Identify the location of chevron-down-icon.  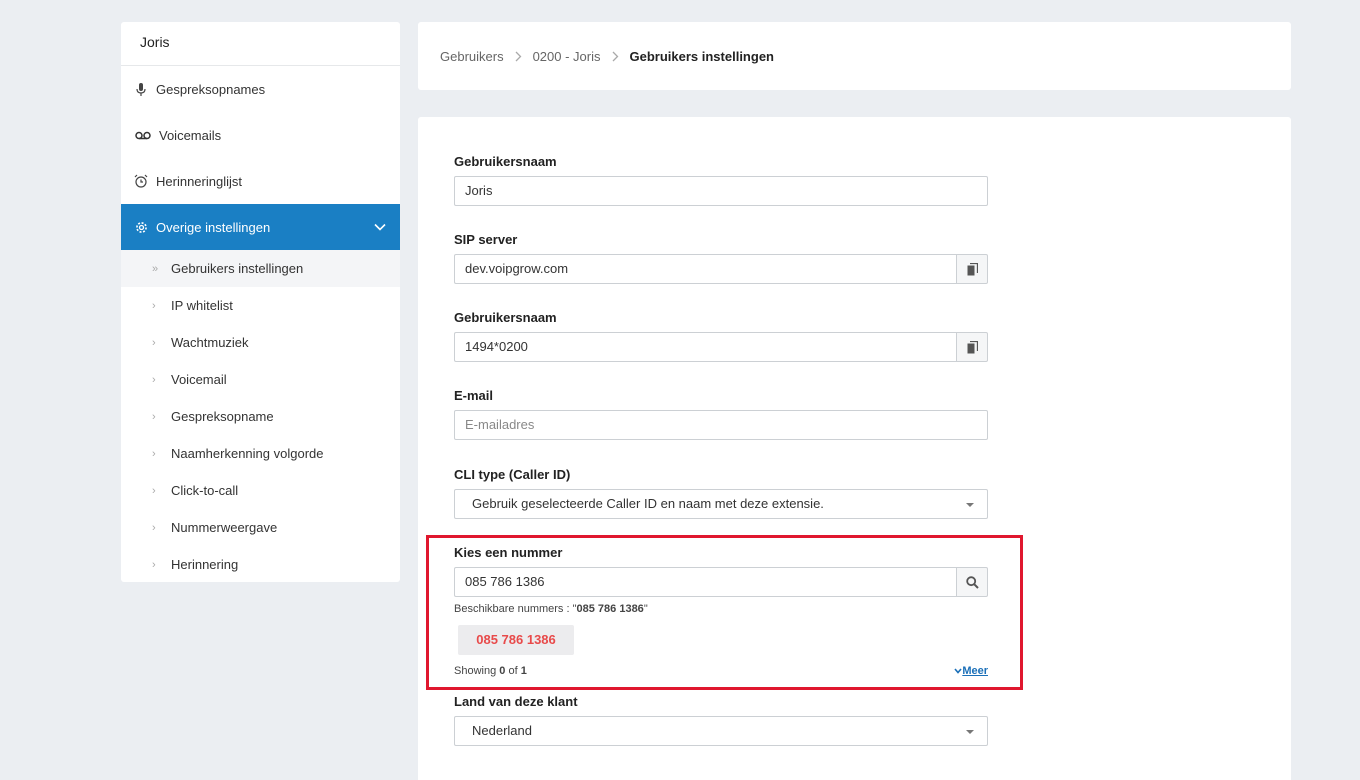
(380, 226).